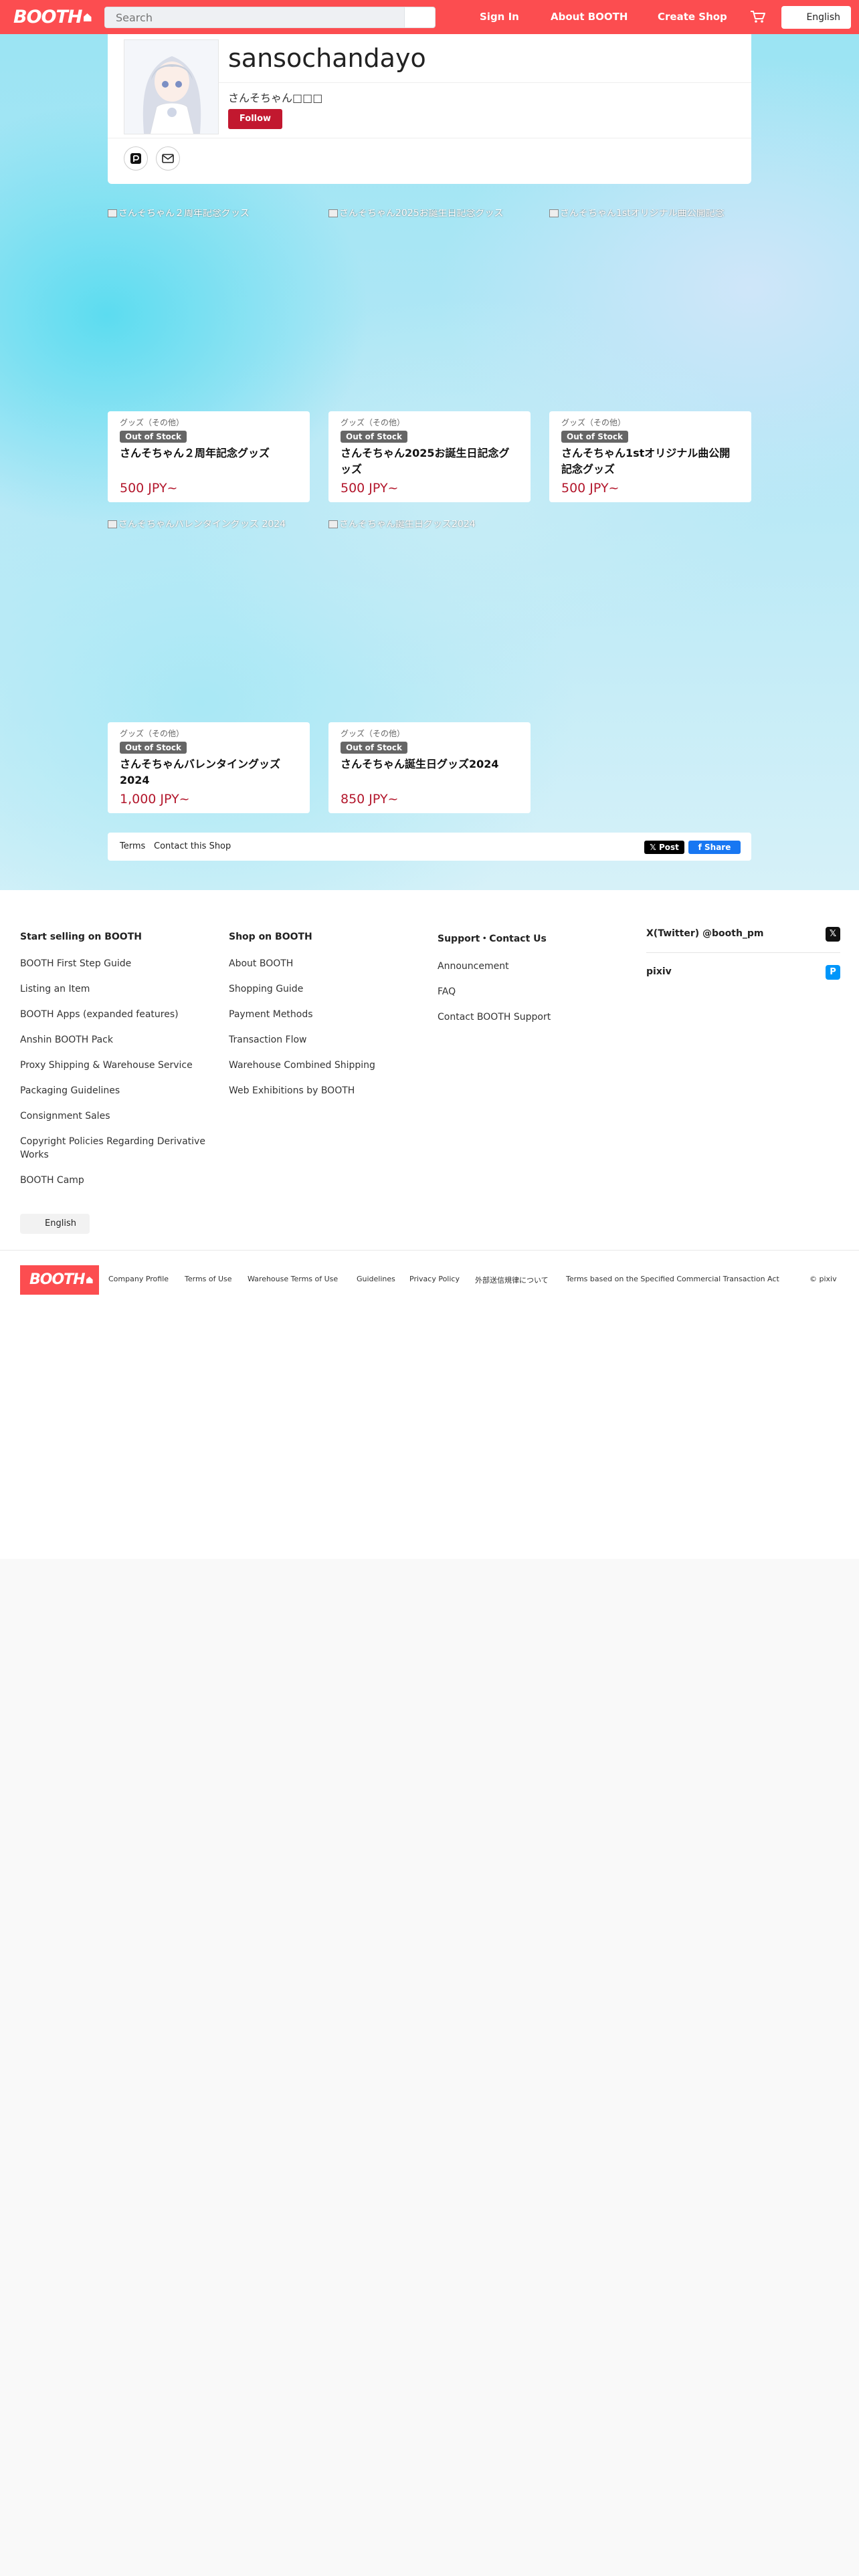 The image size is (859, 2576). I want to click on create-shop-link: Create Shop, so click(693, 17).